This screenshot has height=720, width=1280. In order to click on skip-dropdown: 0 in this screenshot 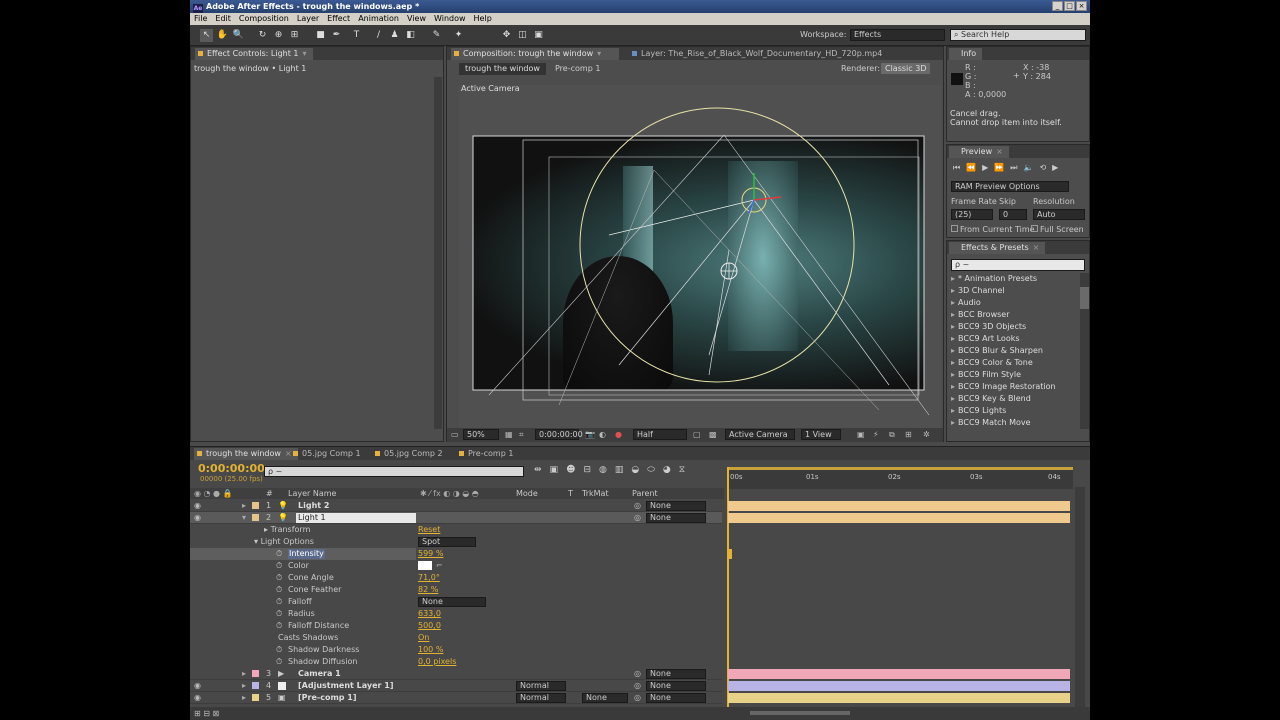, I will do `click(1013, 214)`.